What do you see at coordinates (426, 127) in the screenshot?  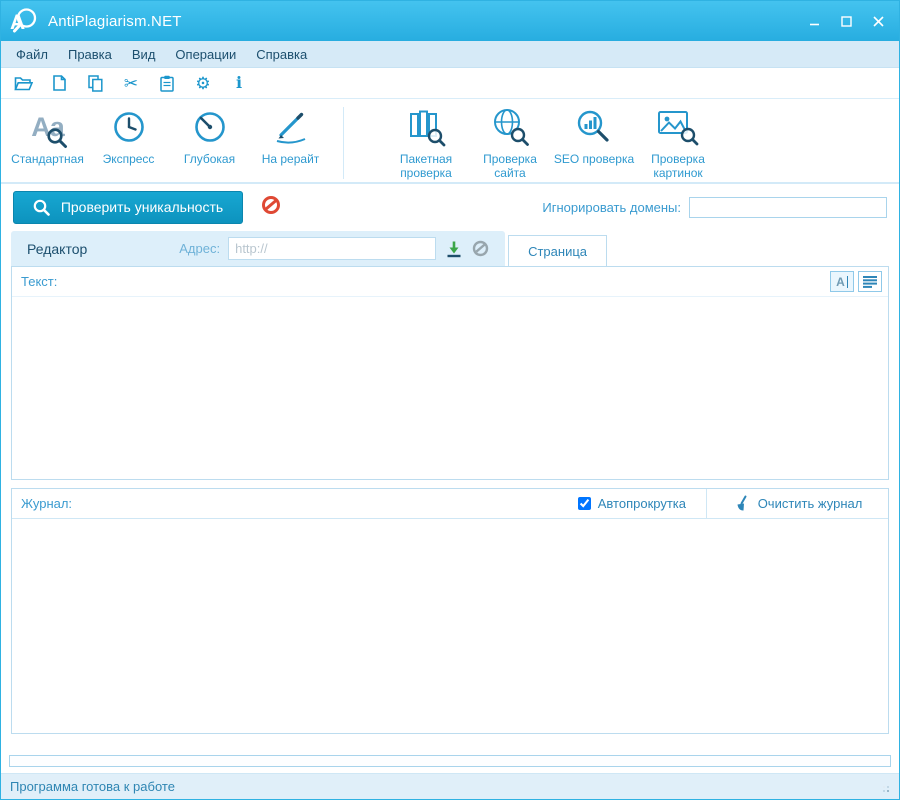 I see `batch-check-icon` at bounding box center [426, 127].